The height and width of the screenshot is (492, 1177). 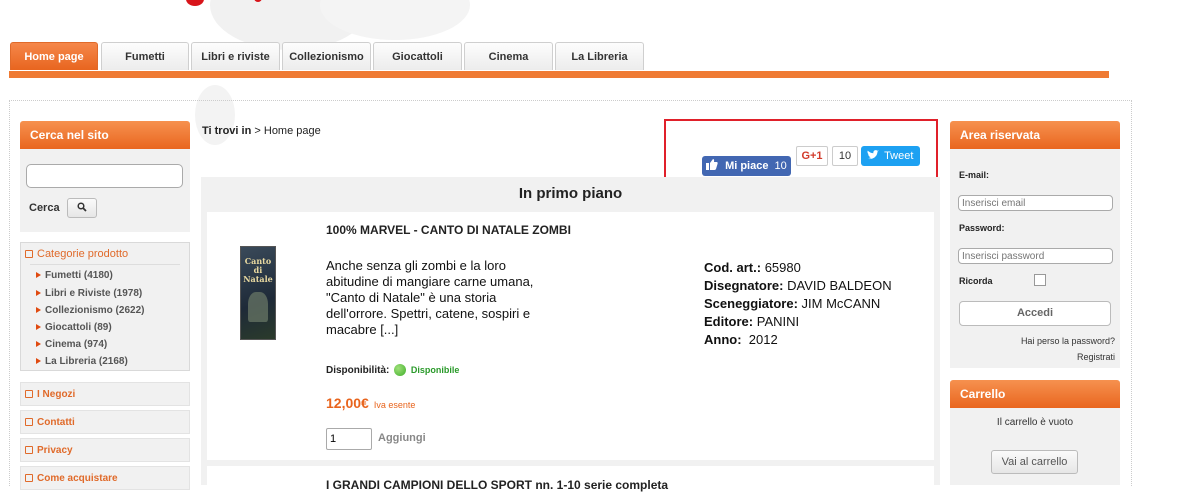 What do you see at coordinates (1035, 256) in the screenshot?
I see `password-field` at bounding box center [1035, 256].